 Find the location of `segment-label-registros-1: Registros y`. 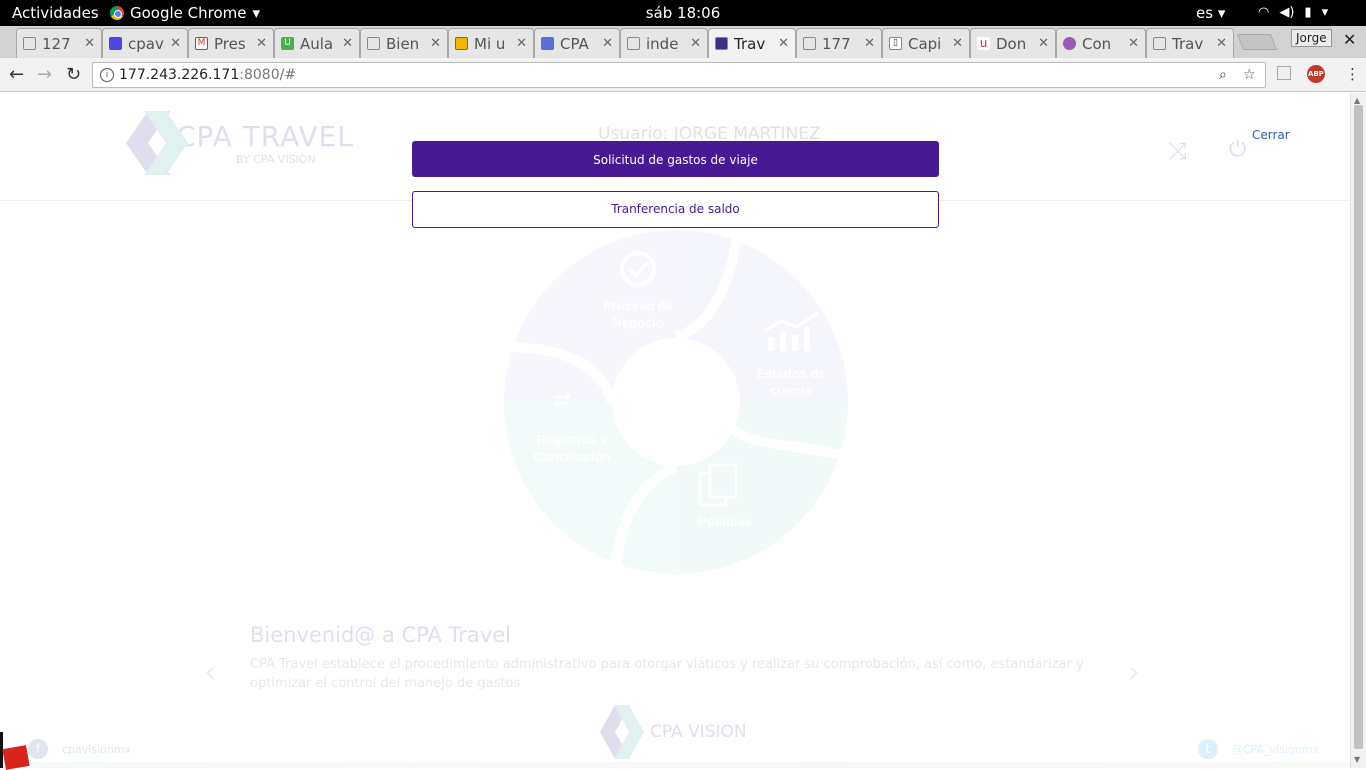

segment-label-registros-1: Registros y is located at coordinates (573, 439).